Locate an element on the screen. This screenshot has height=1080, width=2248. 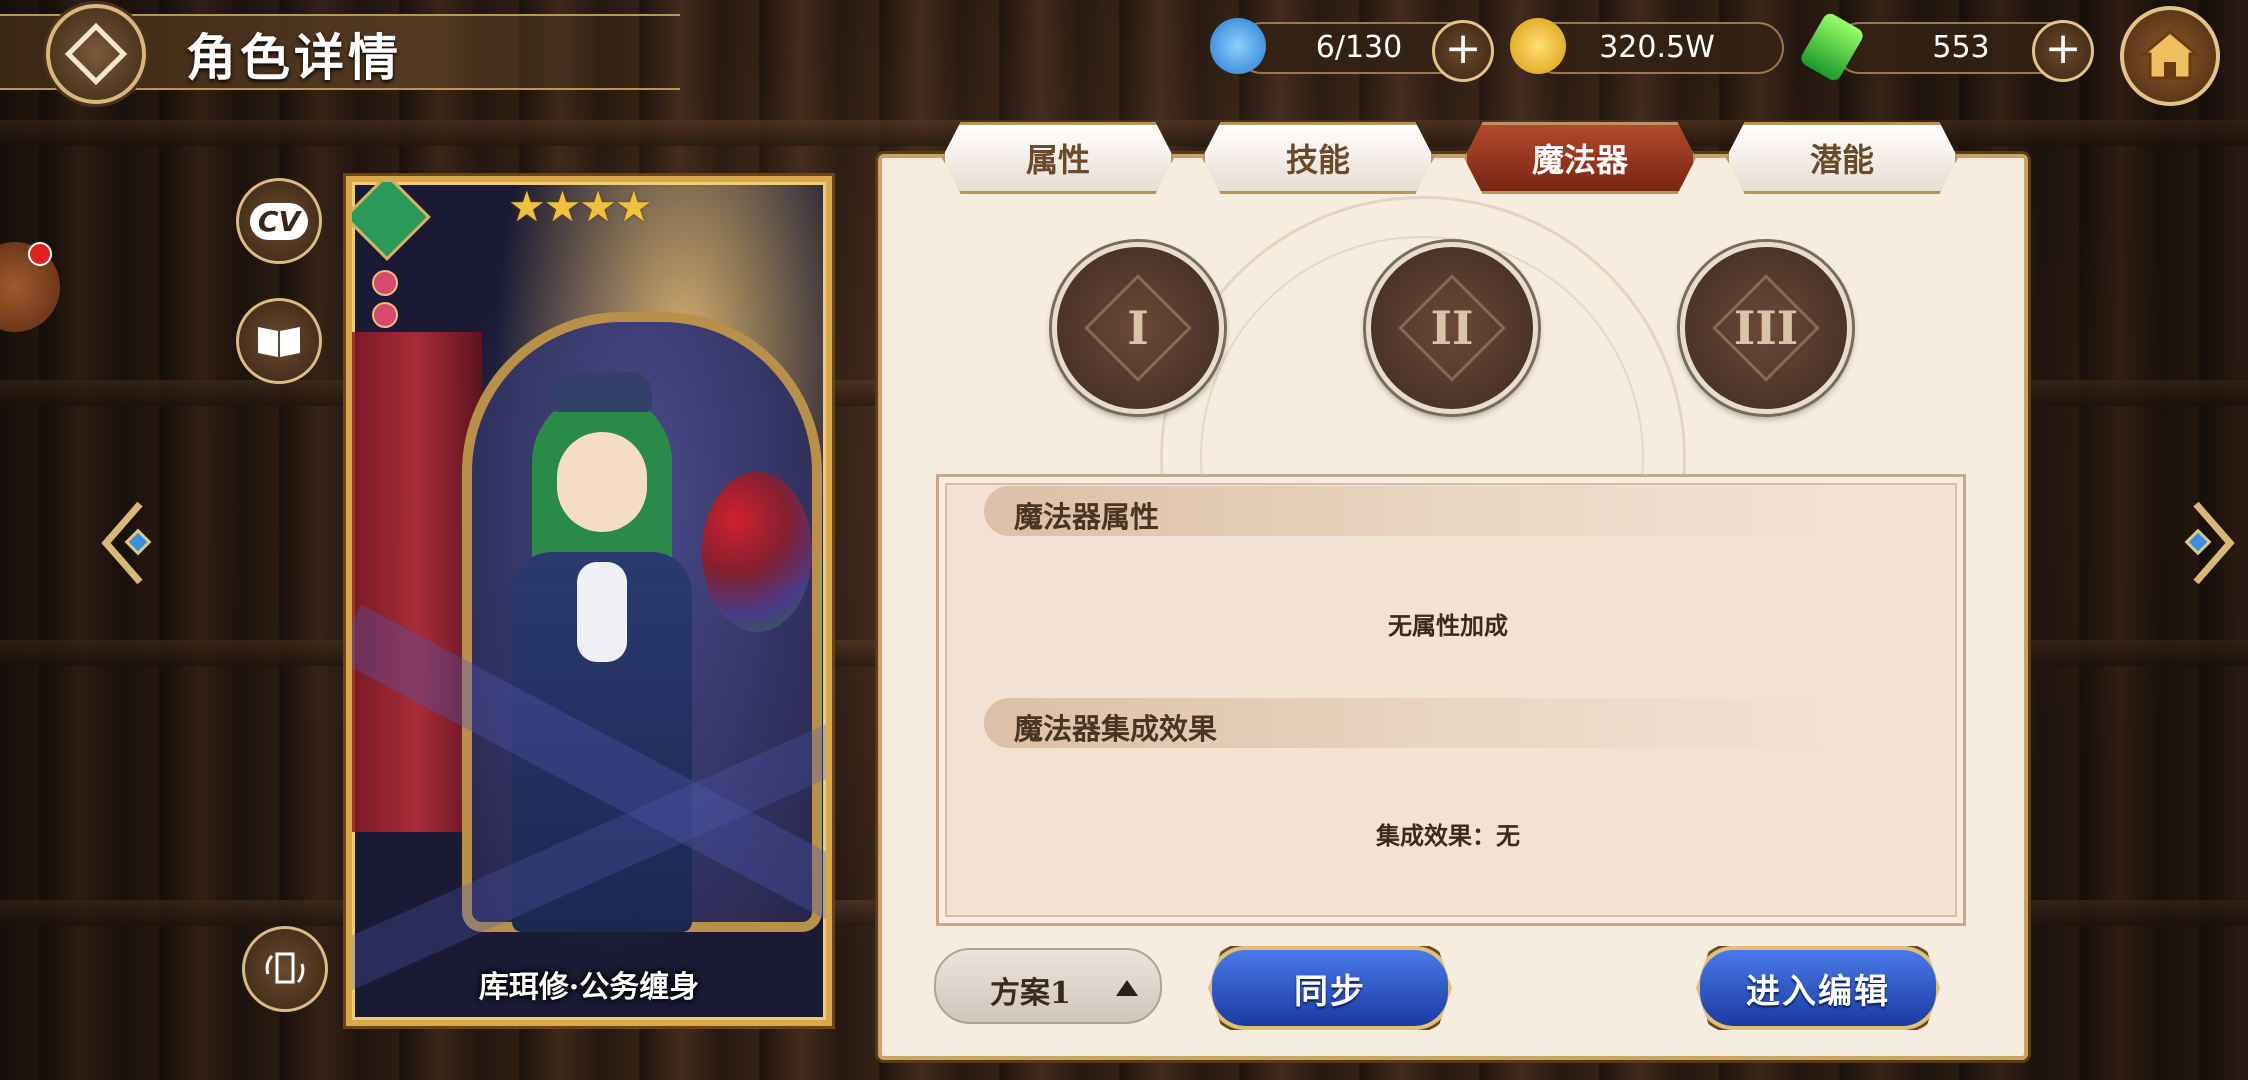
set-effect-text: 集成效果：无 is located at coordinates (1448, 835).